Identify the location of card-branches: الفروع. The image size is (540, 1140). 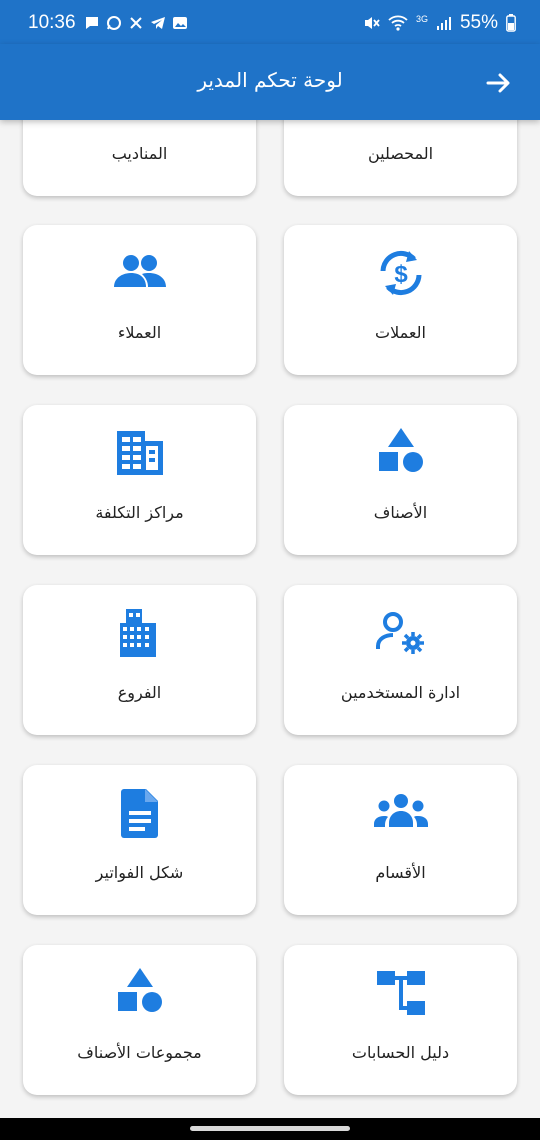
(139, 660).